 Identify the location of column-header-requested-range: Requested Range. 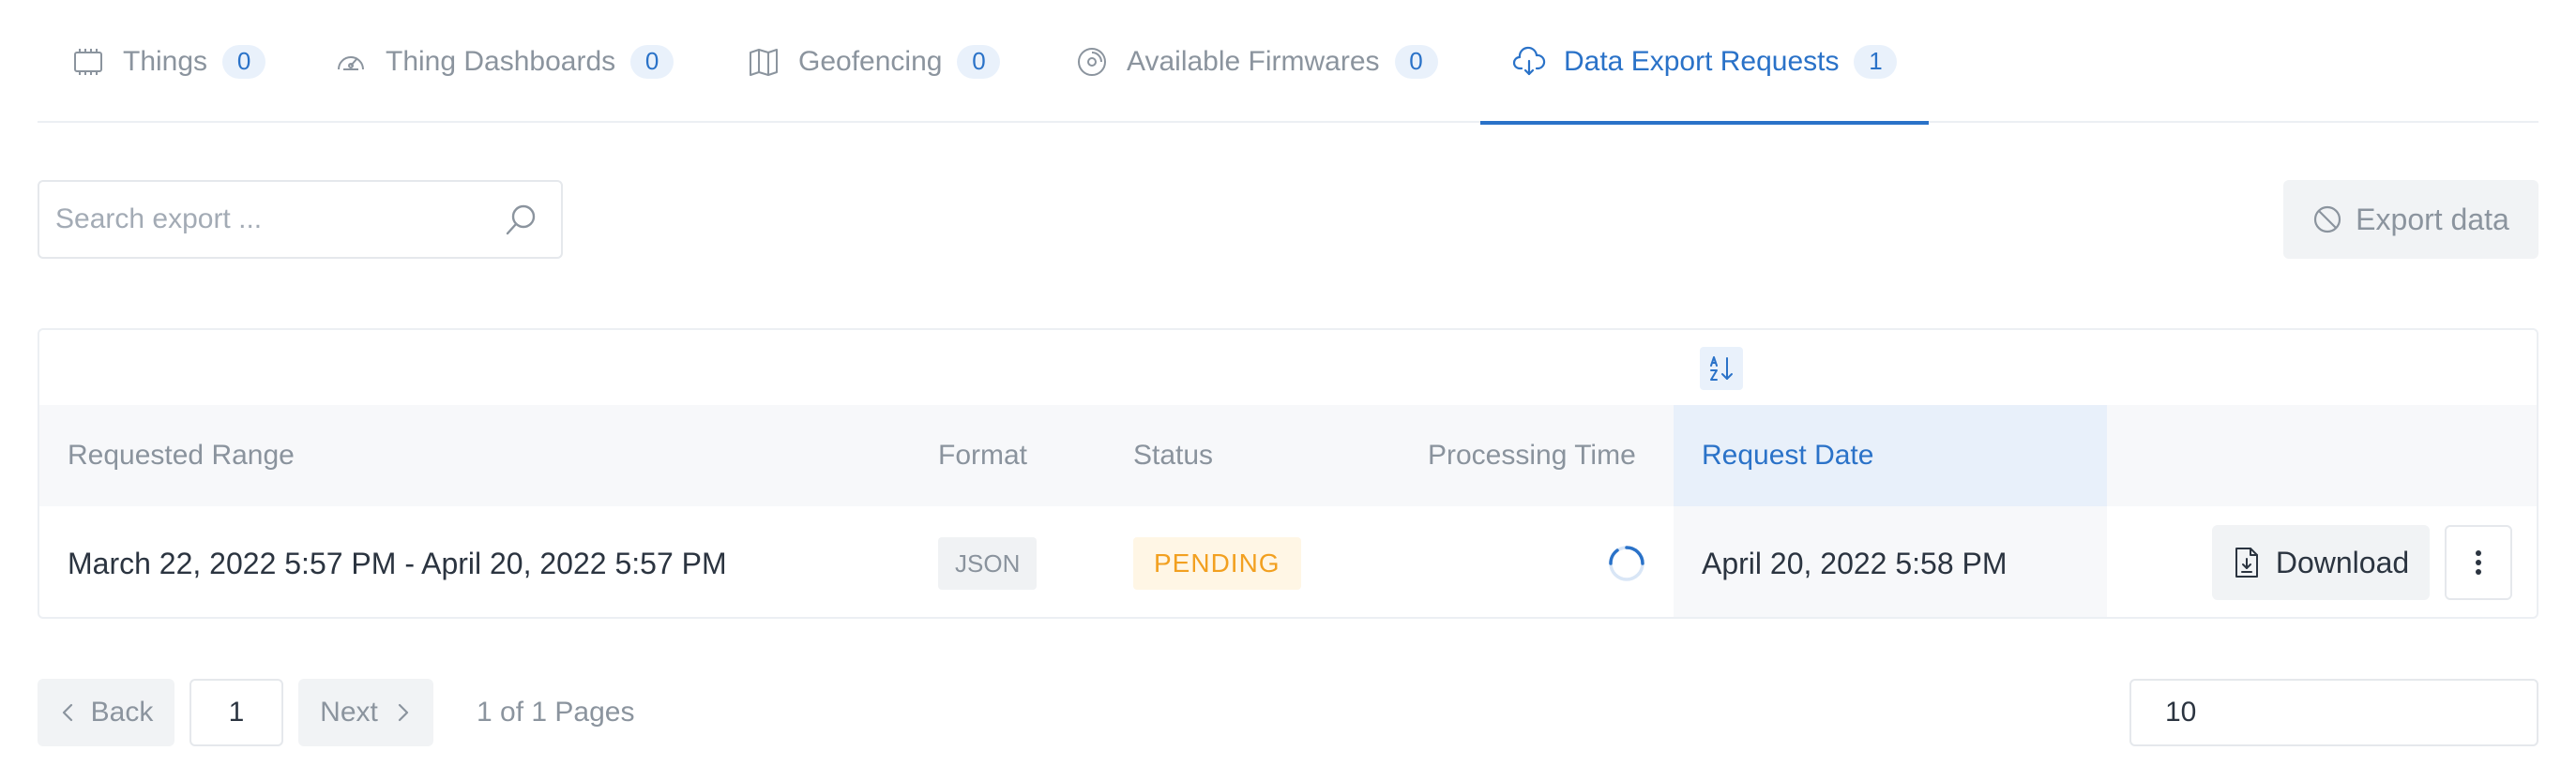
(181, 455).